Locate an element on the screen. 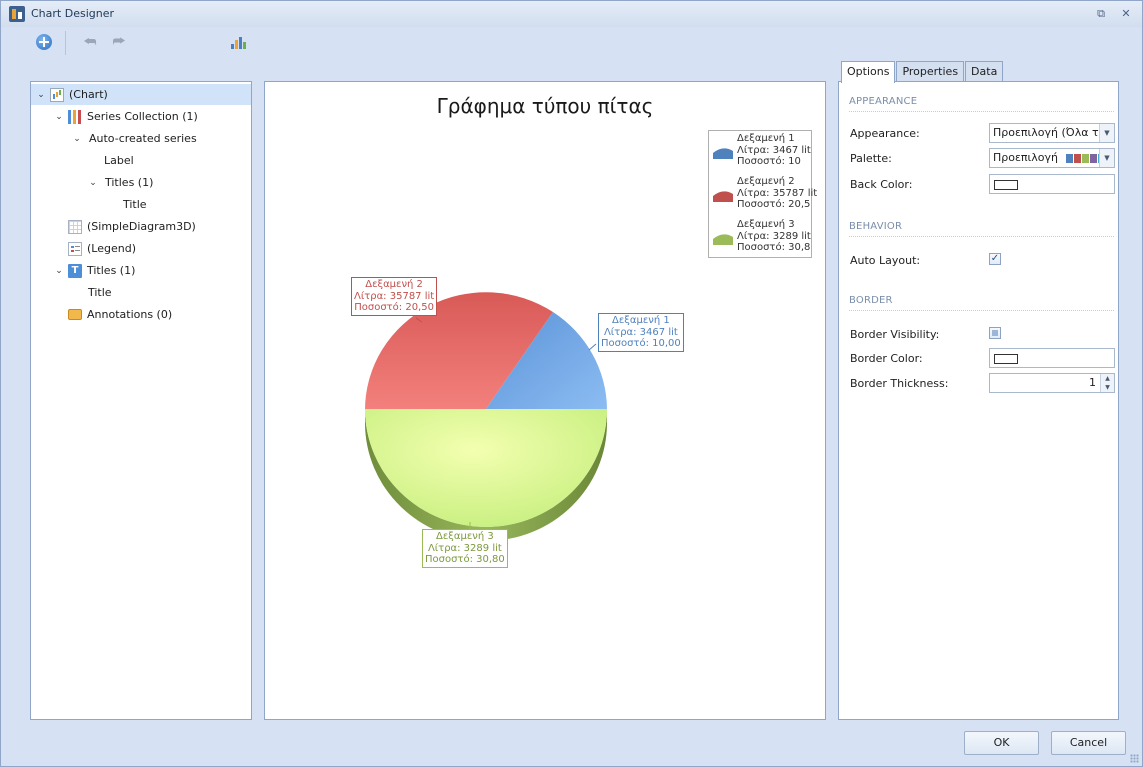 Image resolution: width=1143 pixels, height=767 pixels. diagram-icon is located at coordinates (75, 226).